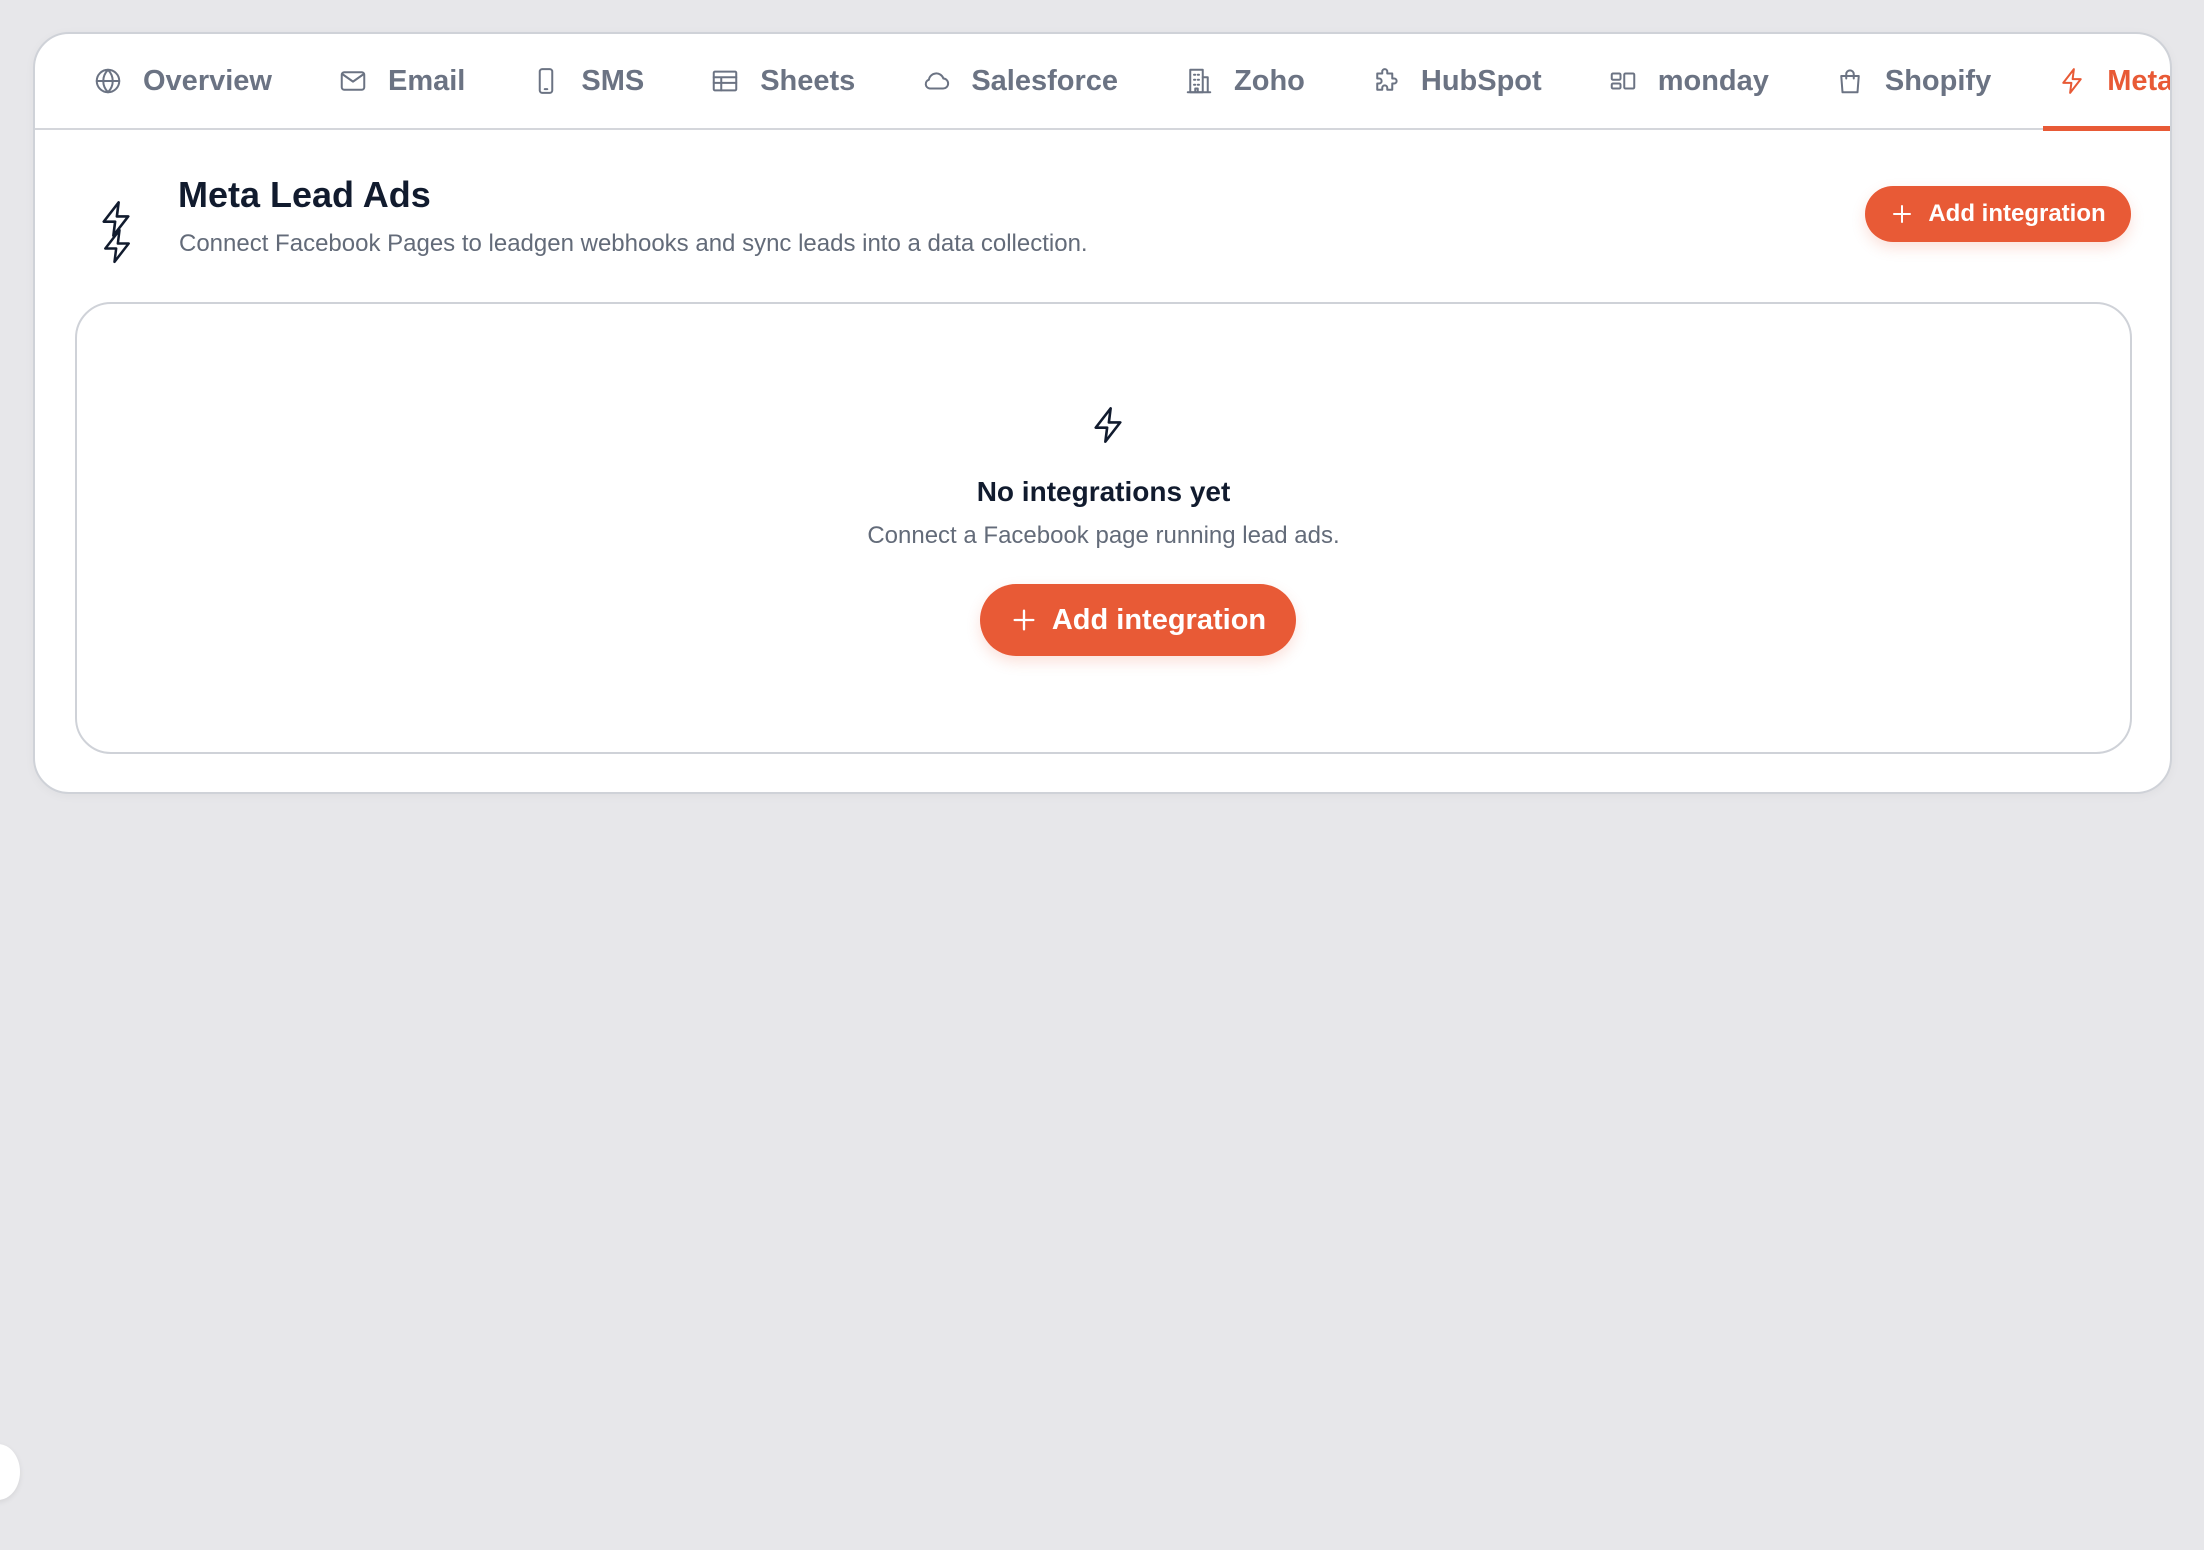 The image size is (2204, 1550). What do you see at coordinates (207, 80) in the screenshot?
I see `tab-label: Overview` at bounding box center [207, 80].